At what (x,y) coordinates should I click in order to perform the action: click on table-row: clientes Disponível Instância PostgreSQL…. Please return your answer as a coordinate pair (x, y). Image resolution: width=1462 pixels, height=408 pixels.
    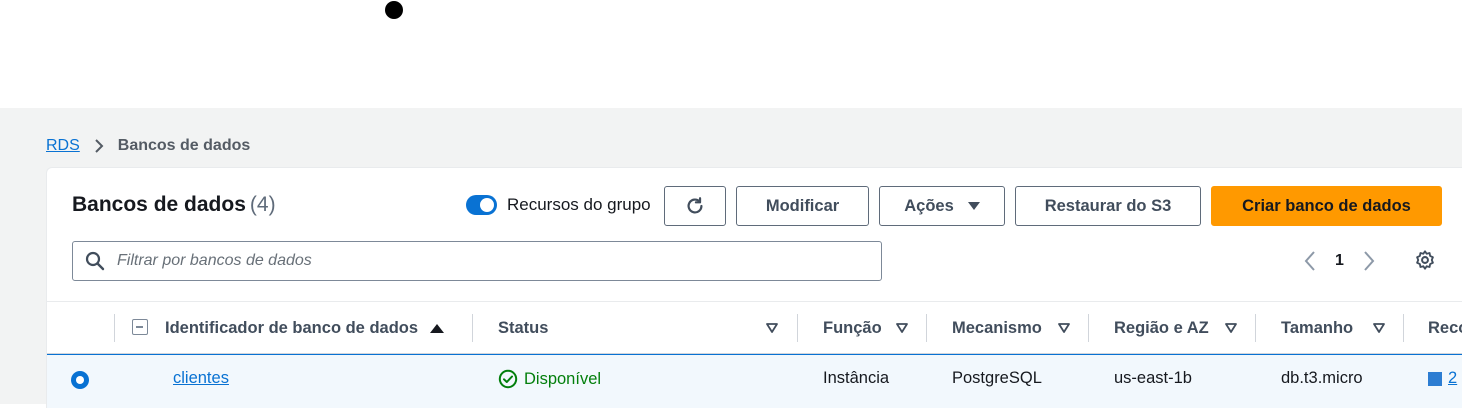
    Looking at the image, I should click on (754, 381).